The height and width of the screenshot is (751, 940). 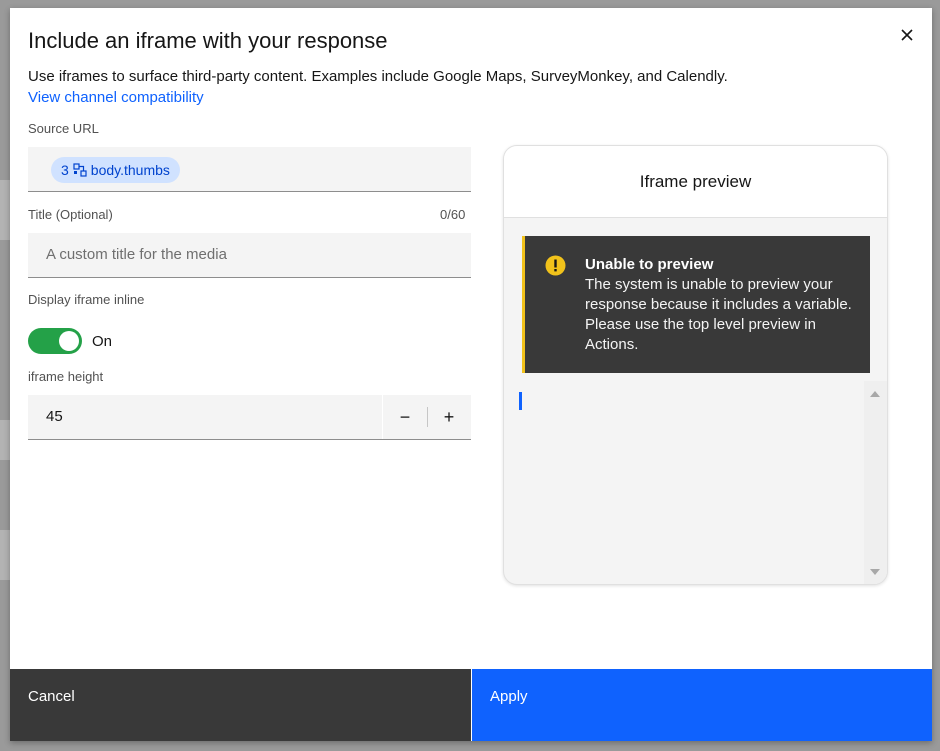 I want to click on warning-icon, so click(x=555, y=265).